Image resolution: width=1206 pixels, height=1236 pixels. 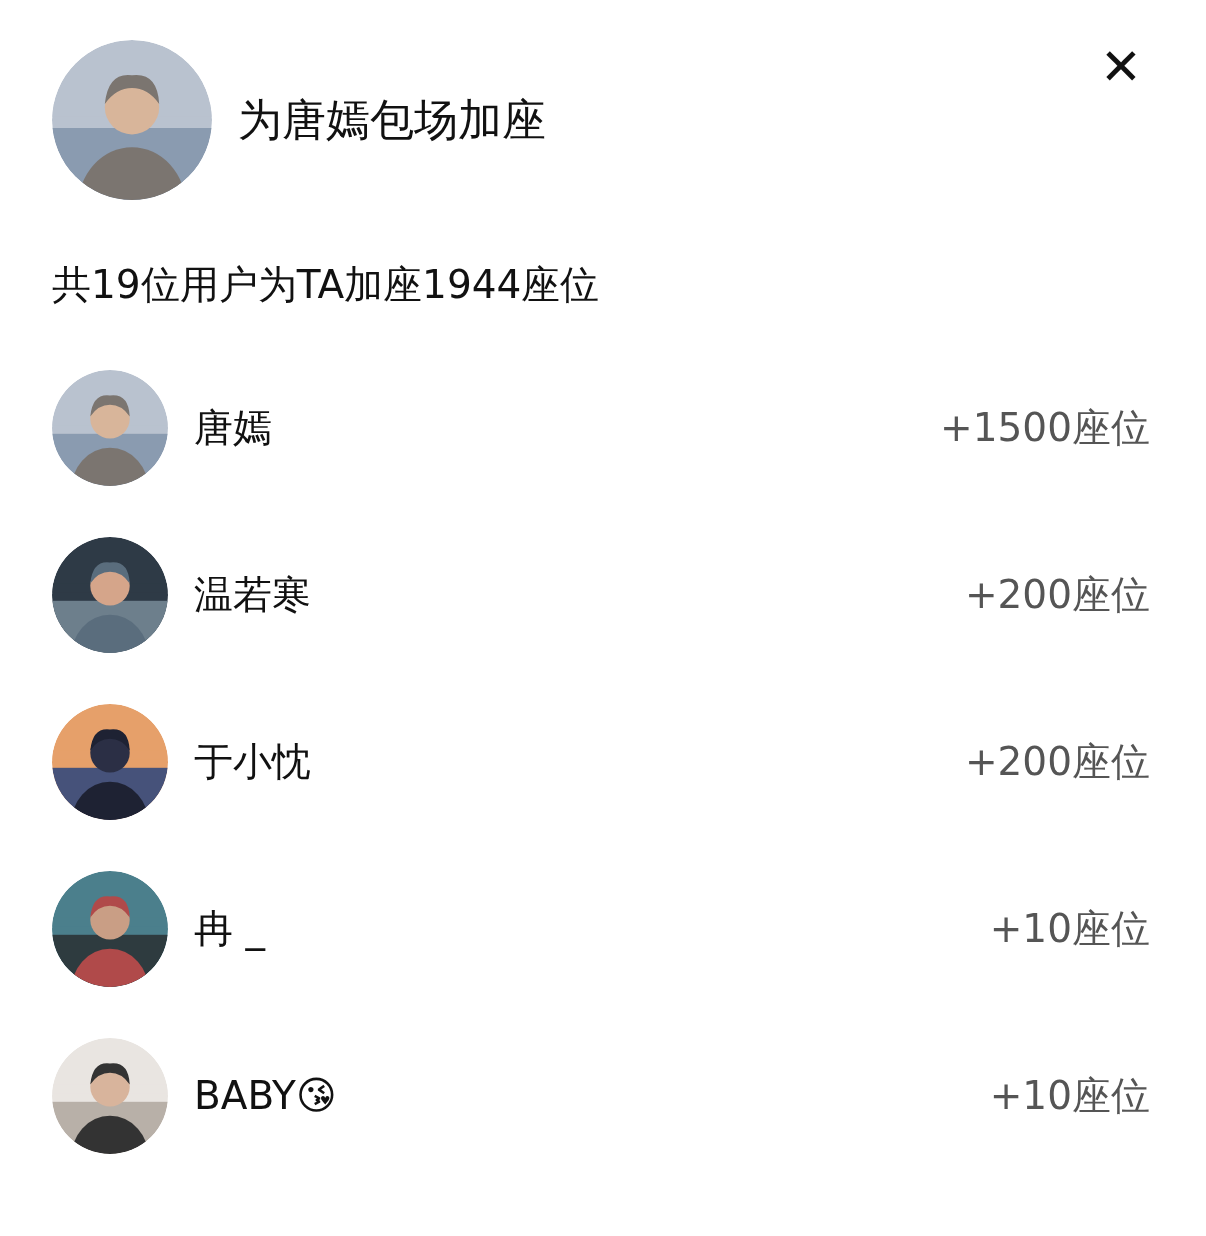 I want to click on user-name: 温若寒, so click(x=253, y=594).